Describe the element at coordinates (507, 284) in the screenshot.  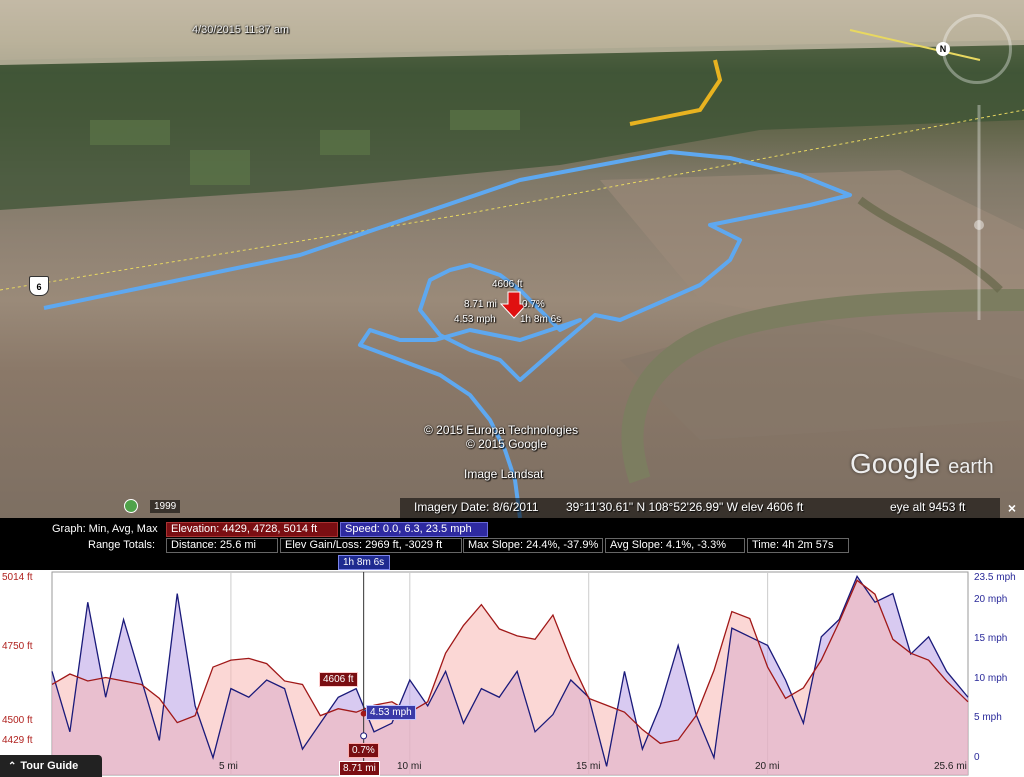
I see `tooltip-elevation: 4606 ft` at that location.